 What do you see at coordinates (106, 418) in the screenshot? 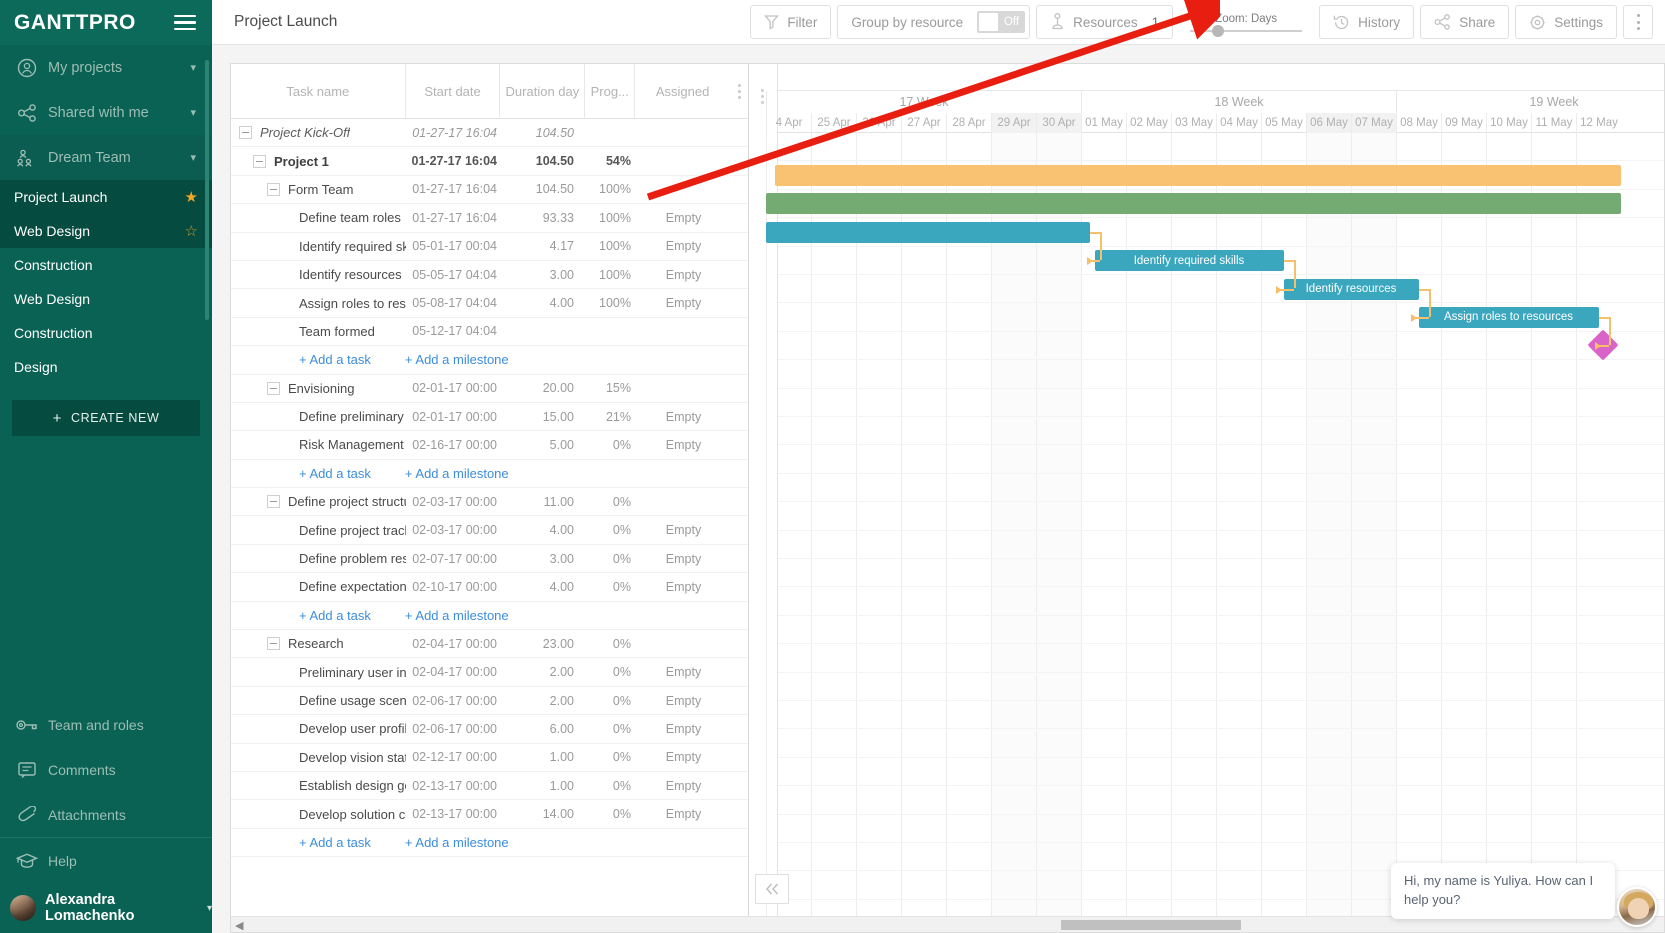
I see `create-new-button: + CREATE NEW` at bounding box center [106, 418].